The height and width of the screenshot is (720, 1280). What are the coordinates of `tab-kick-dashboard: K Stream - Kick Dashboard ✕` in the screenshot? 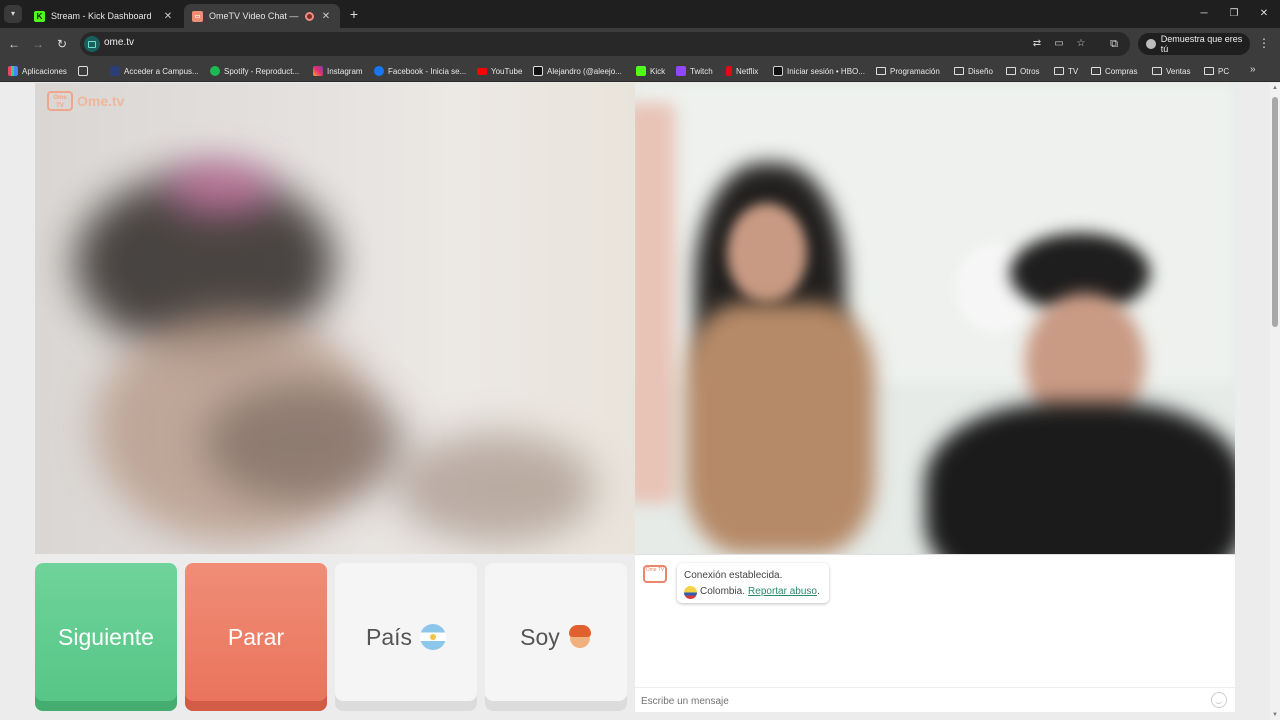 It's located at (104, 16).